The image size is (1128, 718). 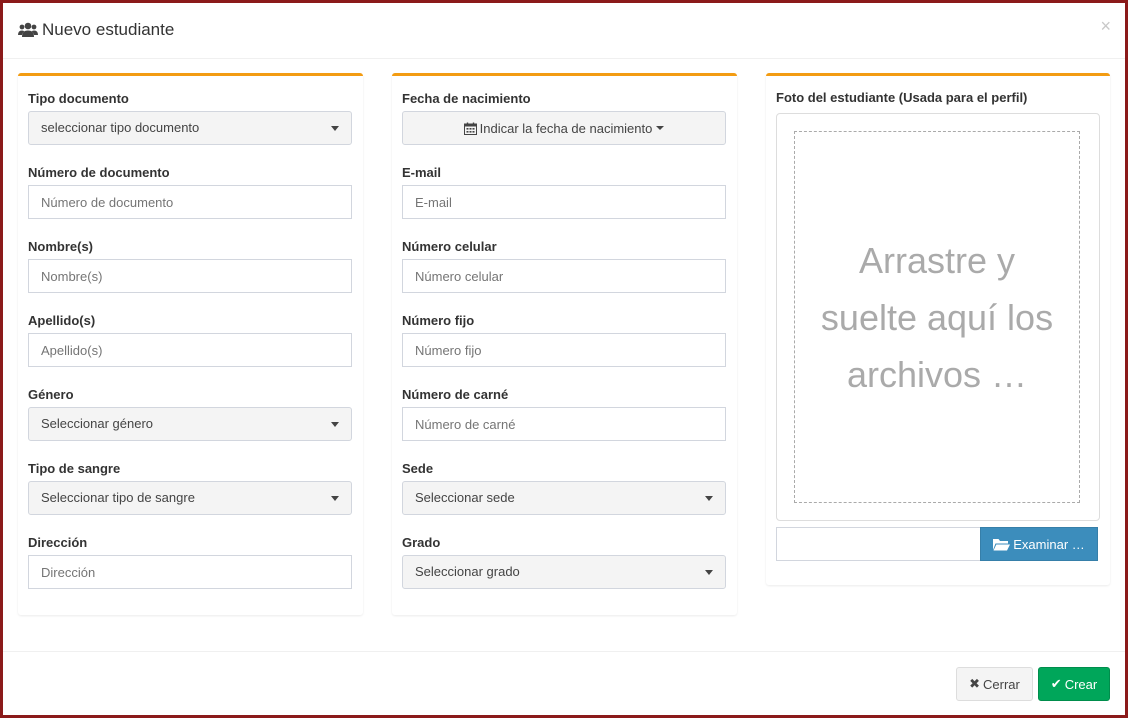 What do you see at coordinates (97, 423) in the screenshot?
I see `genero-value: Seleccionar género` at bounding box center [97, 423].